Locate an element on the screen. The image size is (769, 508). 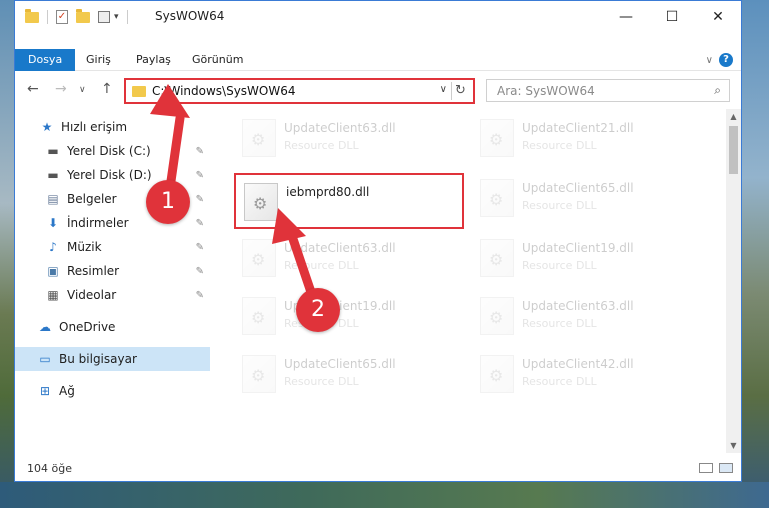
videos-icon: ▦ is located at coordinates (53, 295).